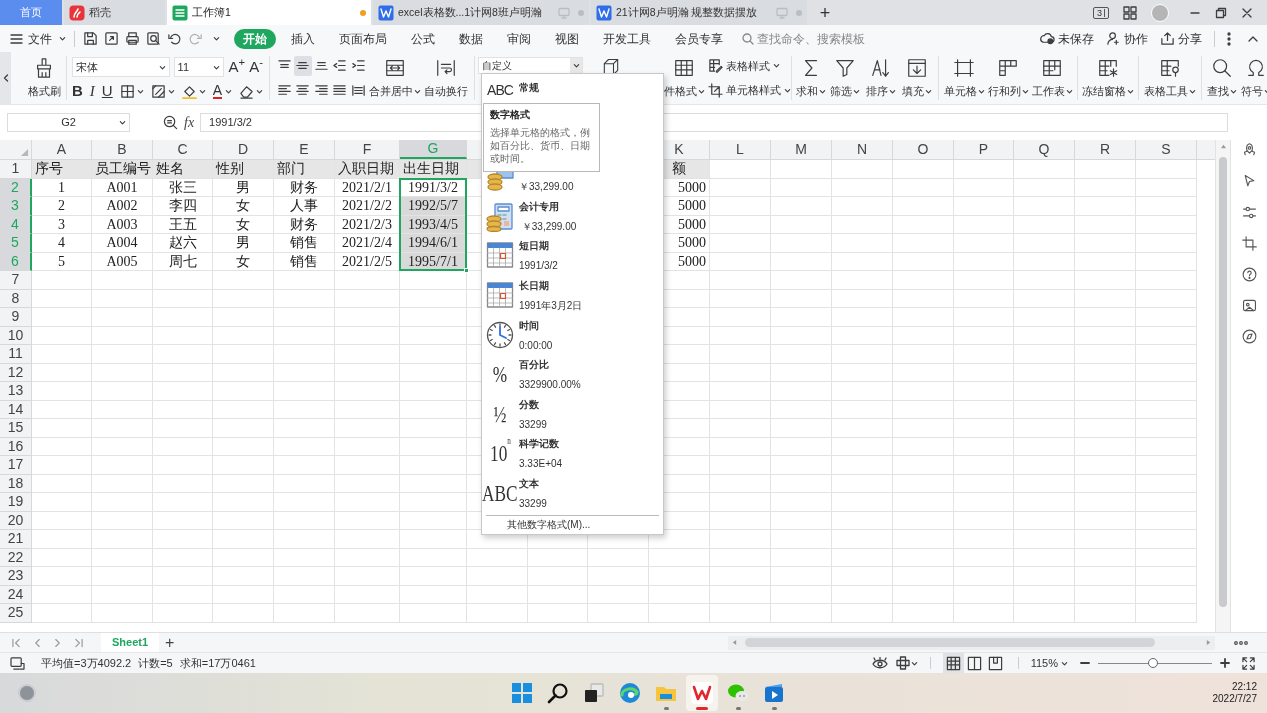 Image resolution: width=1267 pixels, height=713 pixels. Describe the element at coordinates (594, 693) in the screenshot. I see `task-view-app-icon` at that location.